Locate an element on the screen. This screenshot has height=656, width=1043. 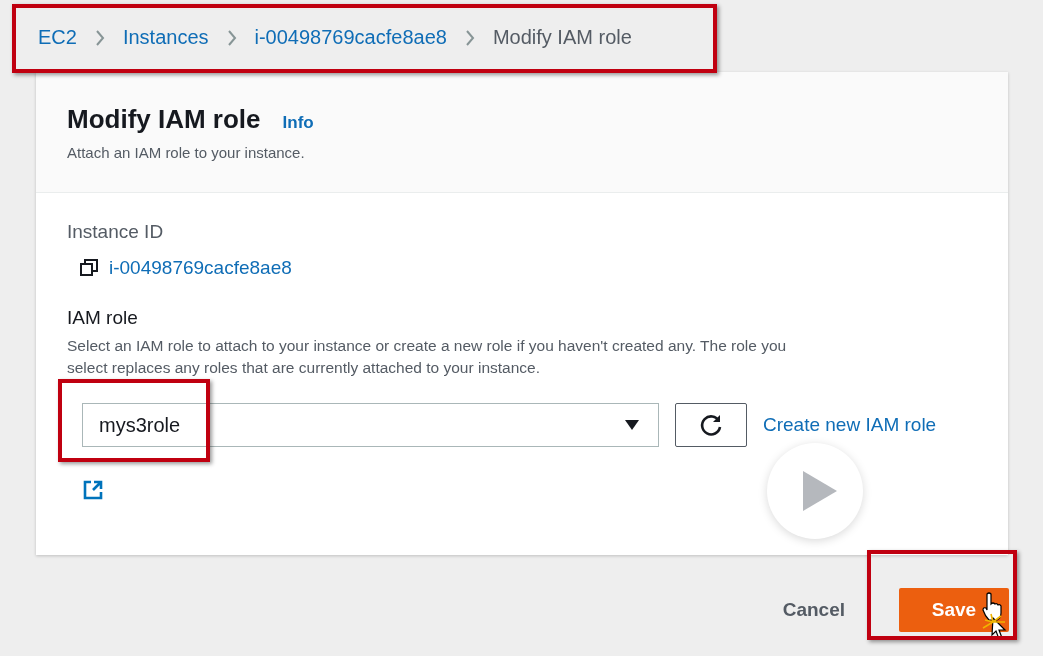
role-select: mys3role is located at coordinates (370, 425).